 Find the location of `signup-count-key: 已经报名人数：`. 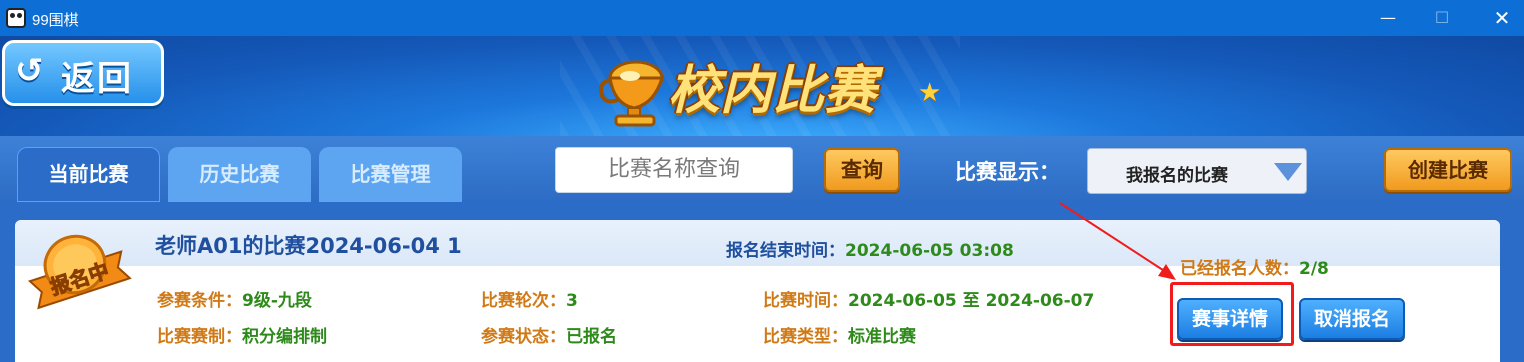

signup-count-key: 已经报名人数： is located at coordinates (1239, 269).